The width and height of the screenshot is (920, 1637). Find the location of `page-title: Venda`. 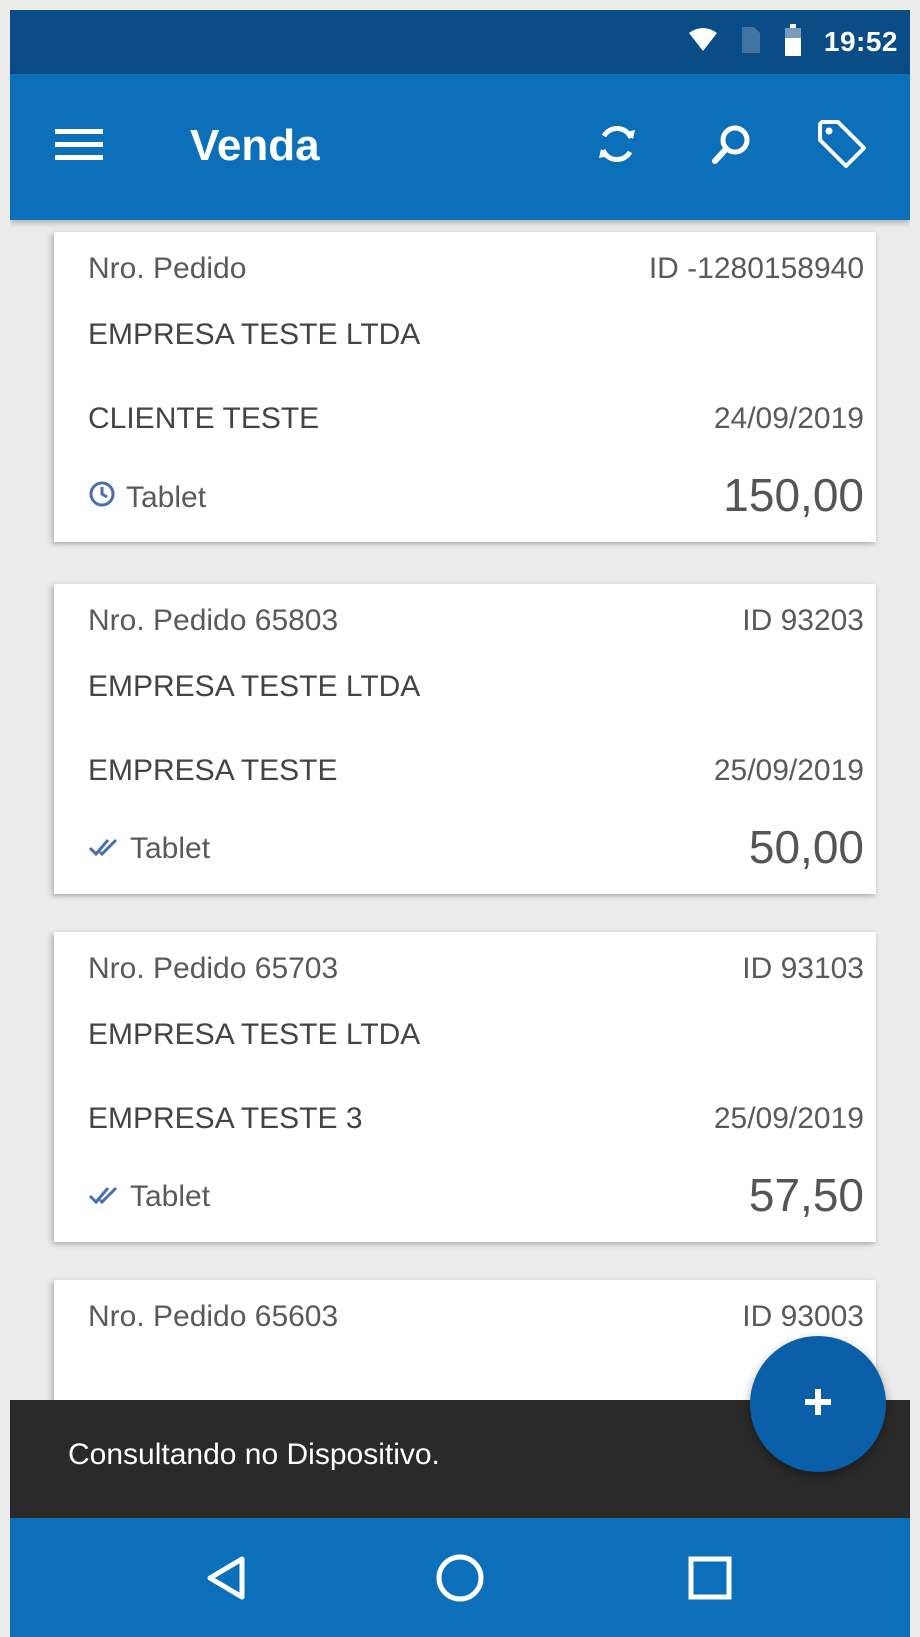

page-title: Venda is located at coordinates (255, 145).